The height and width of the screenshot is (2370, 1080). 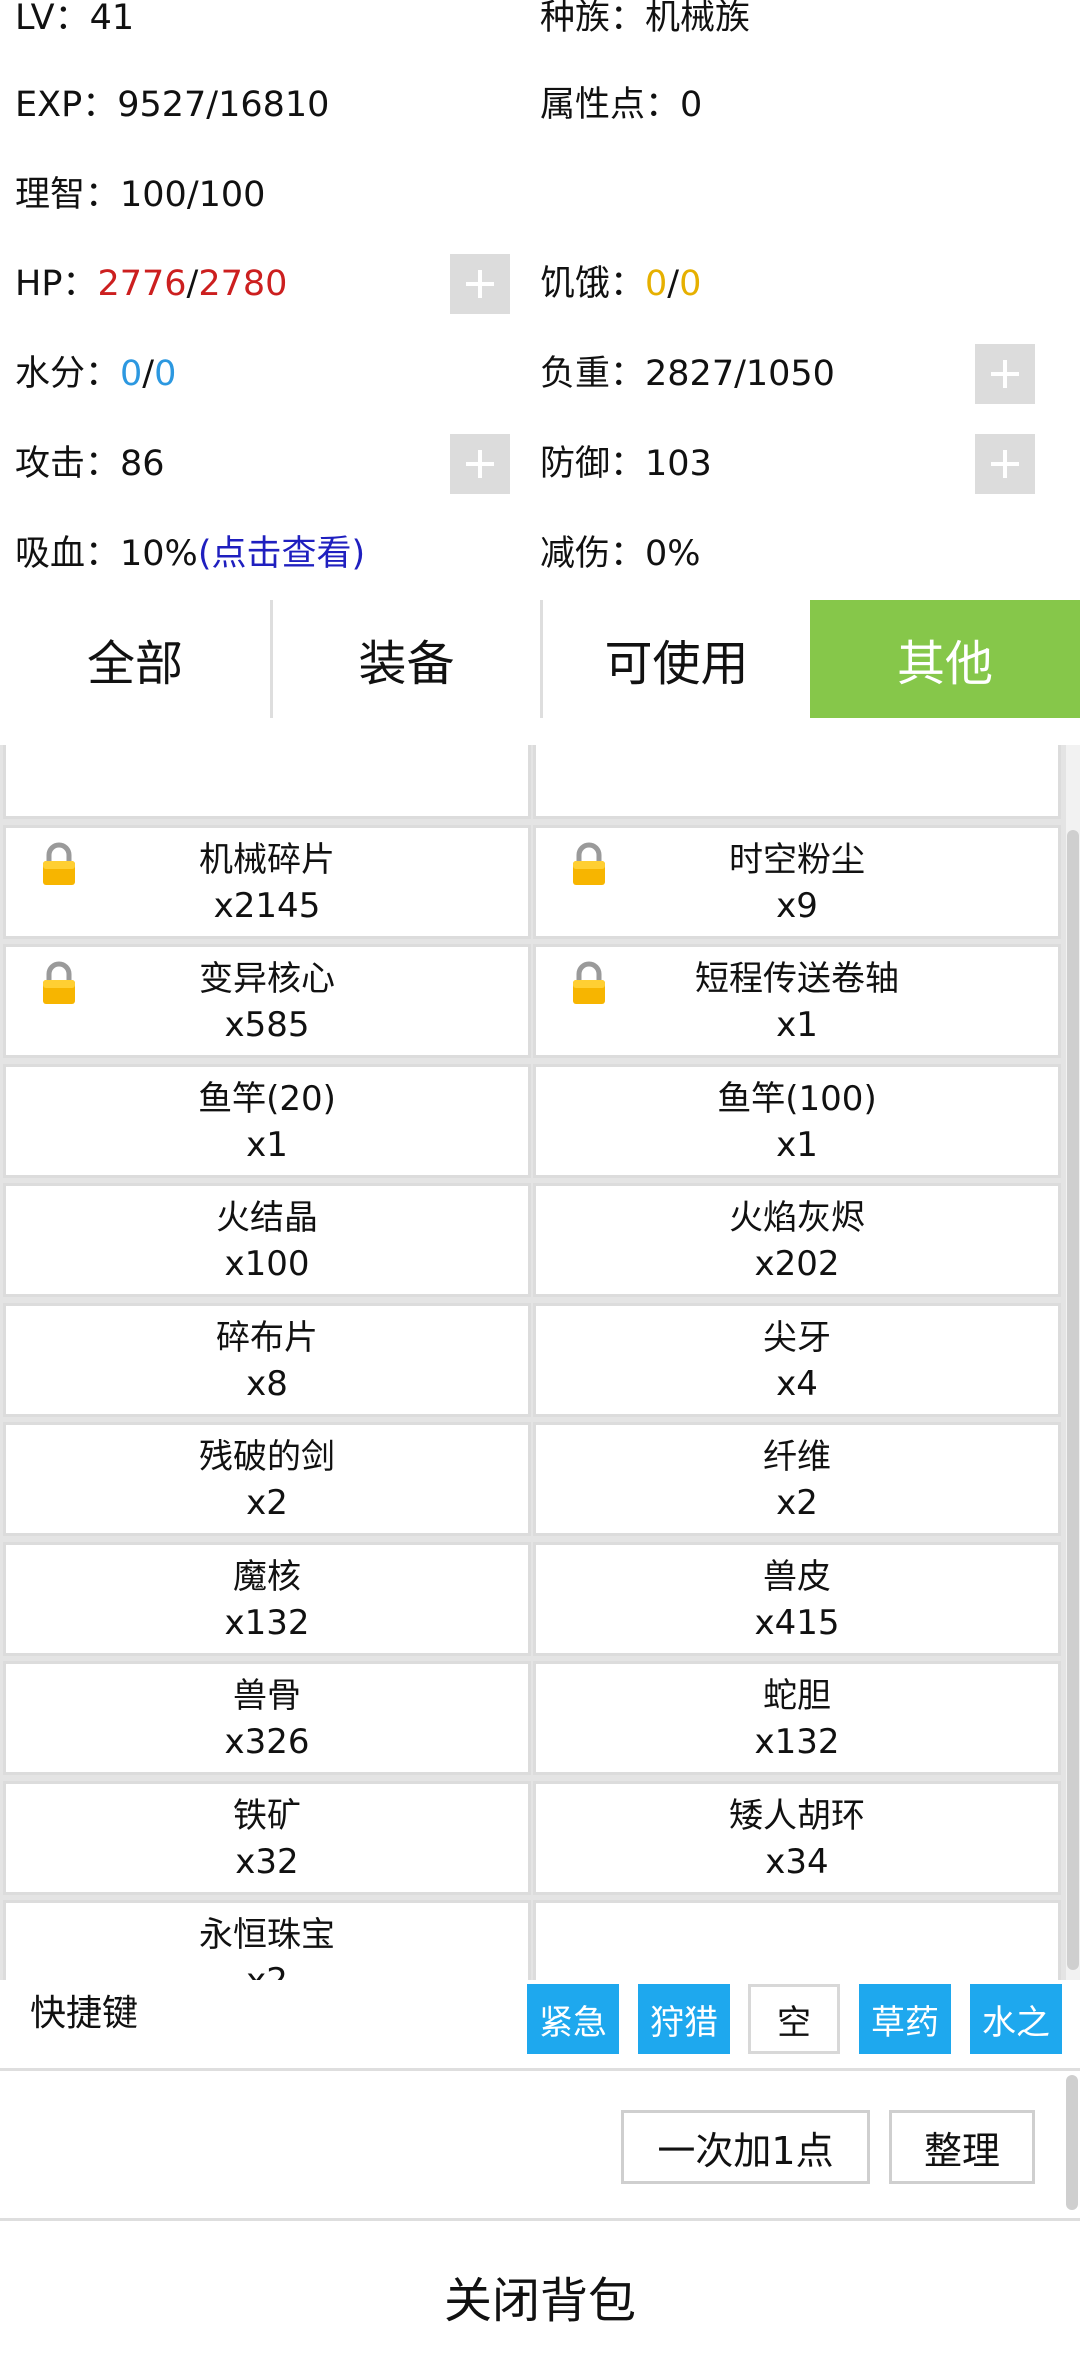 I want to click on hp-plus-button, so click(x=480, y=284).